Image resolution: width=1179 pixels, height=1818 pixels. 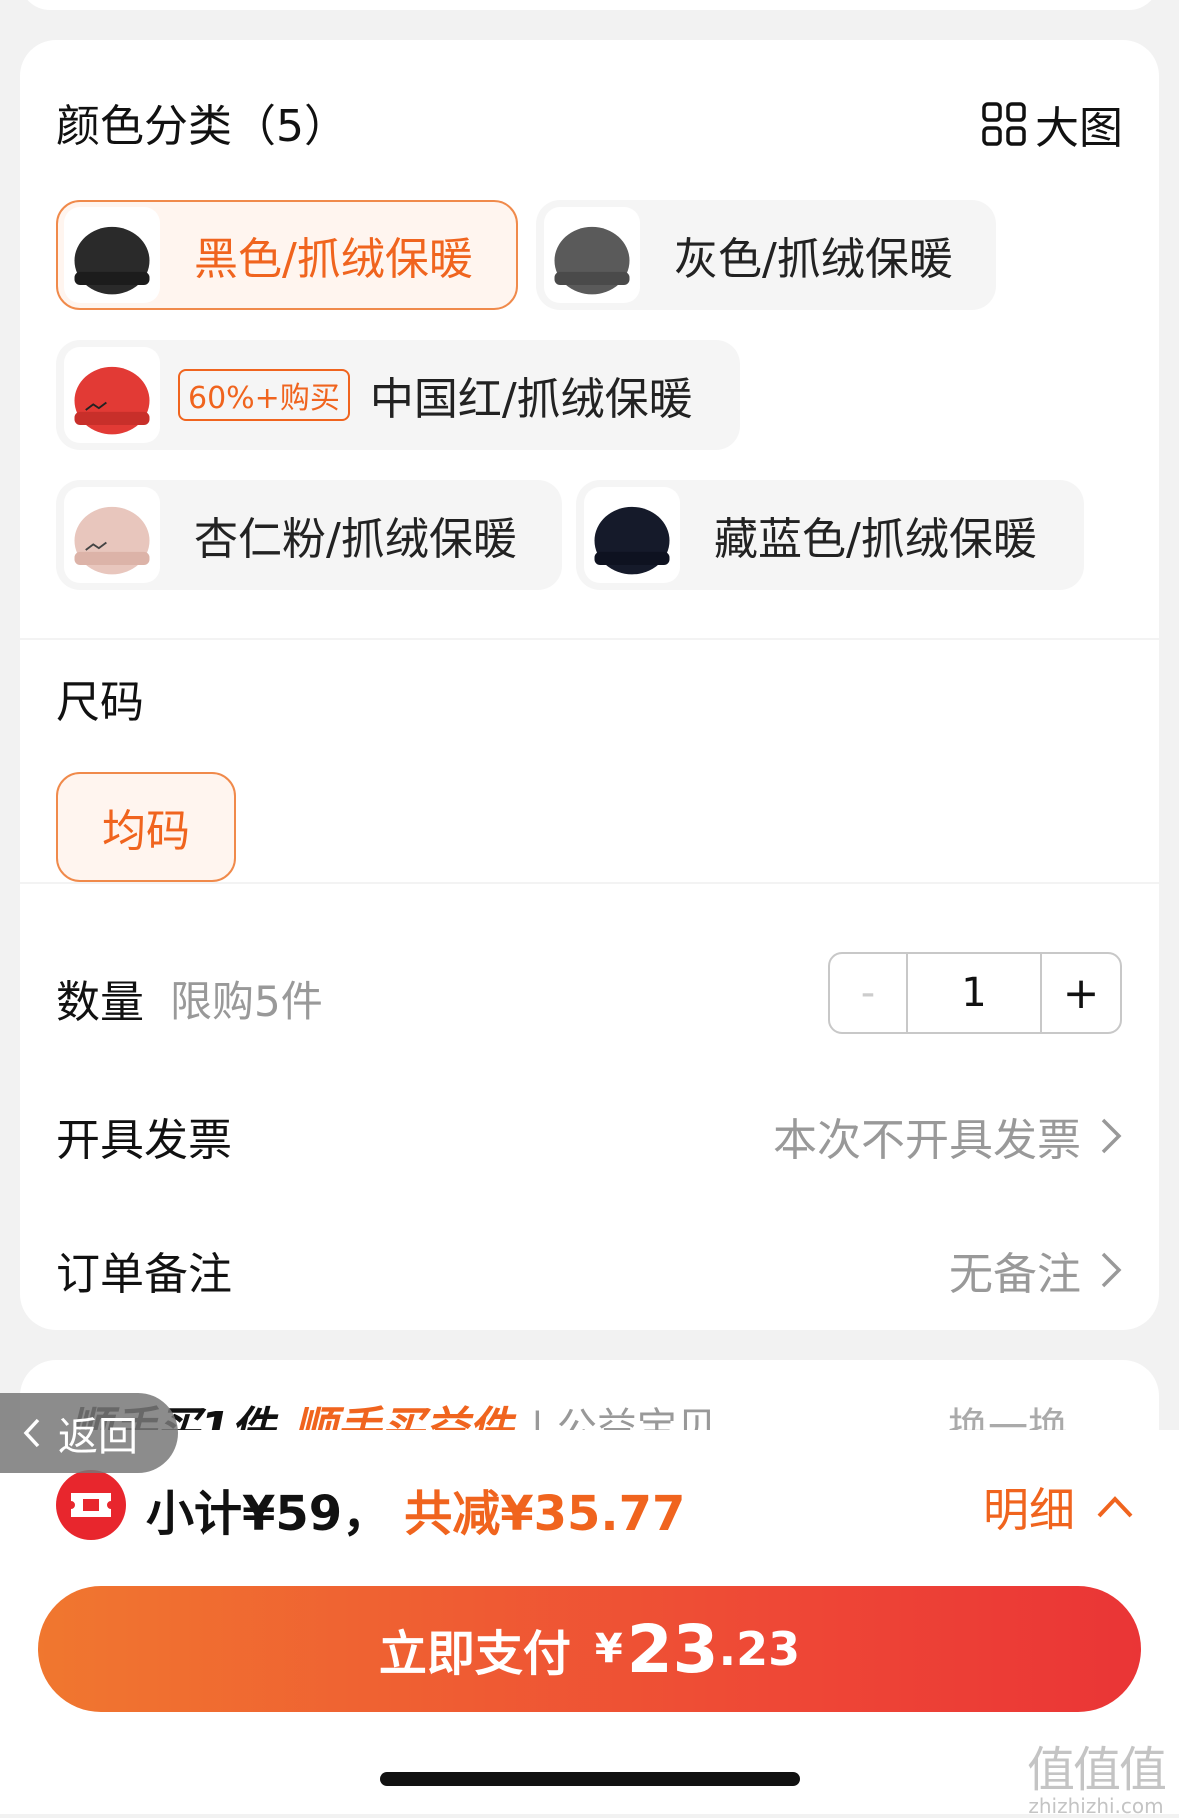 I want to click on invoice-row: 本次不开具发票, so click(x=948, y=1136).